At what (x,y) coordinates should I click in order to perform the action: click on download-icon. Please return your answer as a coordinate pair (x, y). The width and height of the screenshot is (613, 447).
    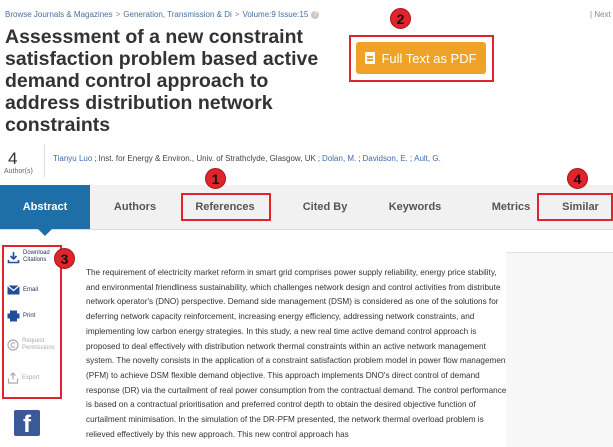
    Looking at the image, I should click on (13, 257).